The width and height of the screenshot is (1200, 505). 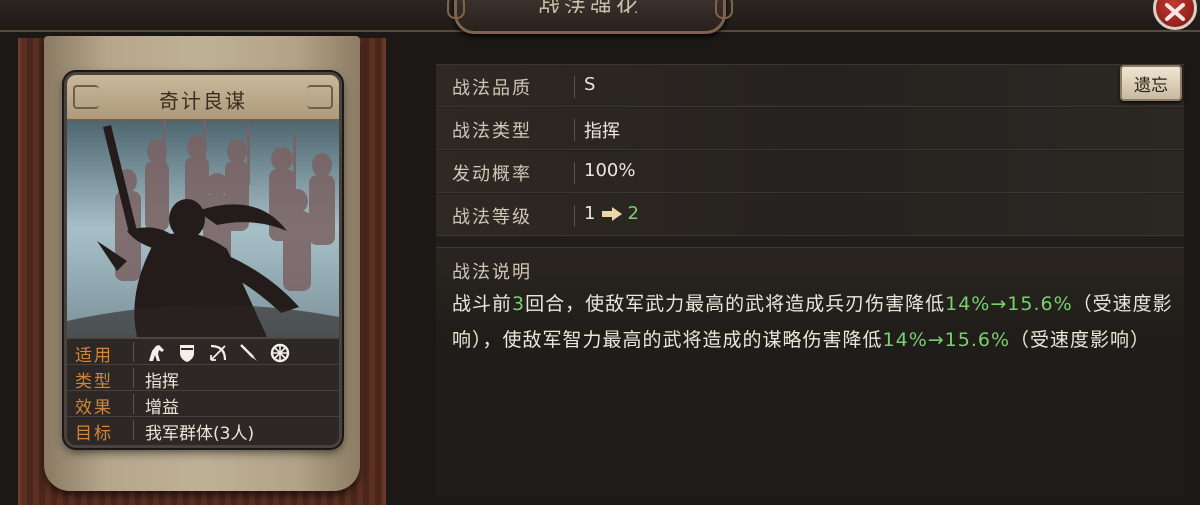 What do you see at coordinates (249, 353) in the screenshot?
I see `spear-icon` at bounding box center [249, 353].